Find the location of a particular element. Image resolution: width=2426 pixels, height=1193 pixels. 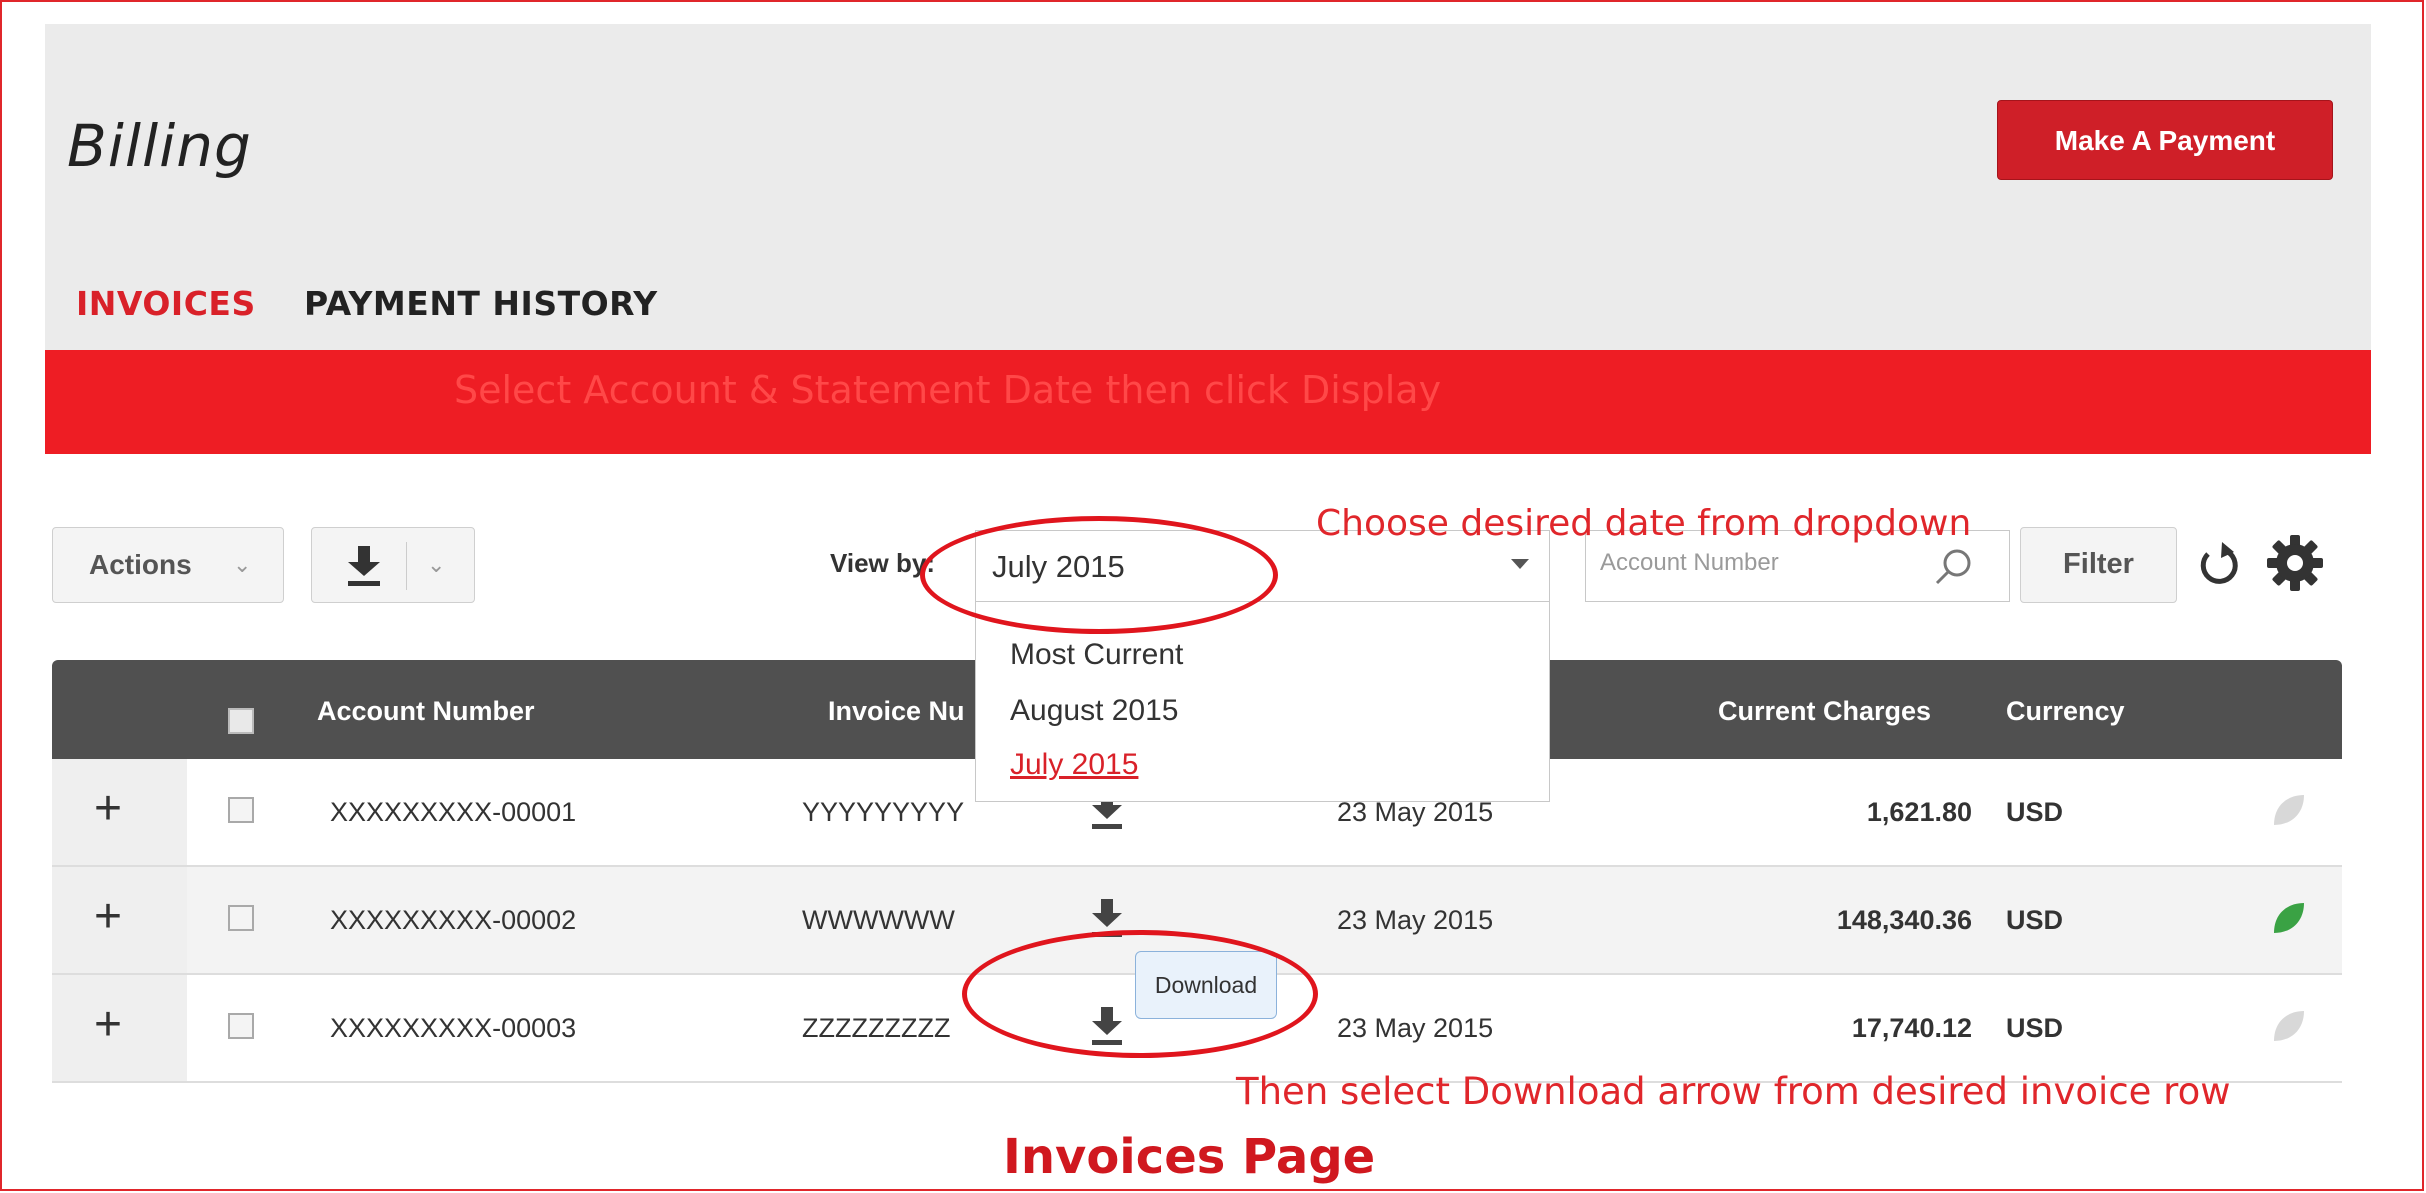

actions-button: Actions ⌄ is located at coordinates (168, 565).